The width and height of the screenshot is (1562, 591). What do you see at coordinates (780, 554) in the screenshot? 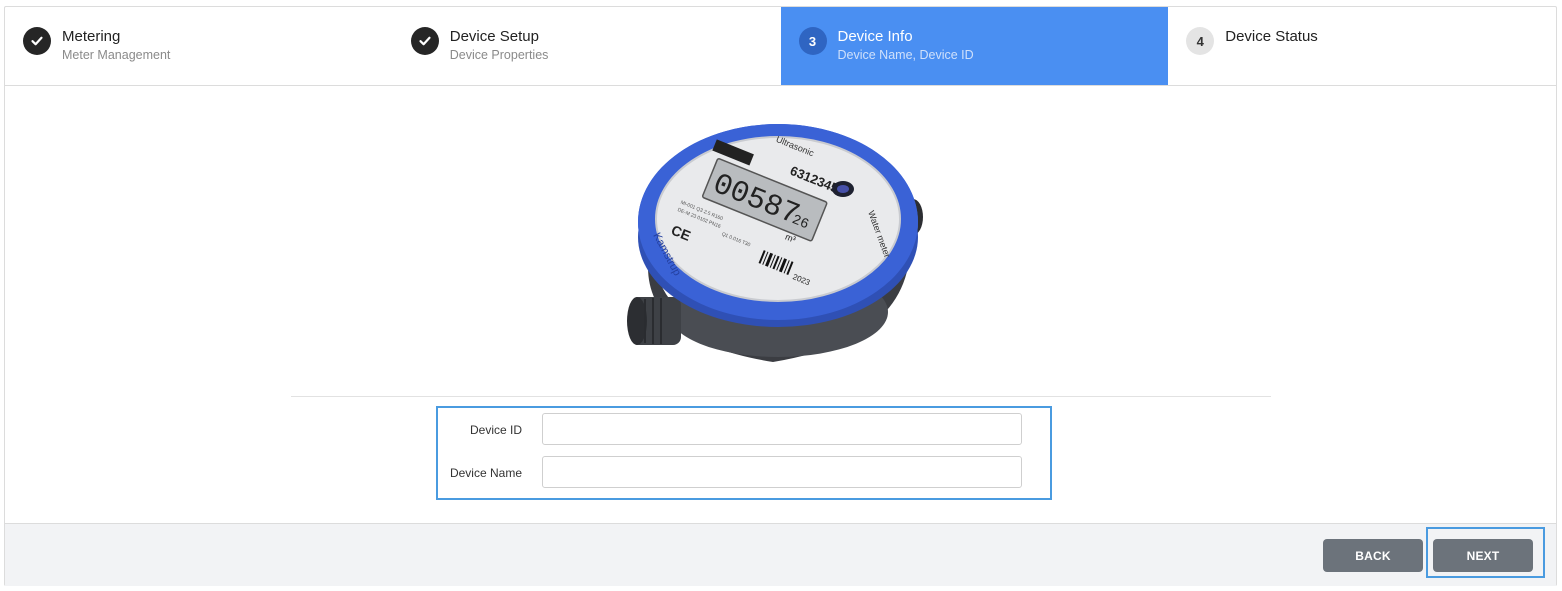
I see `wizard-footer: BACK NEXT` at bounding box center [780, 554].